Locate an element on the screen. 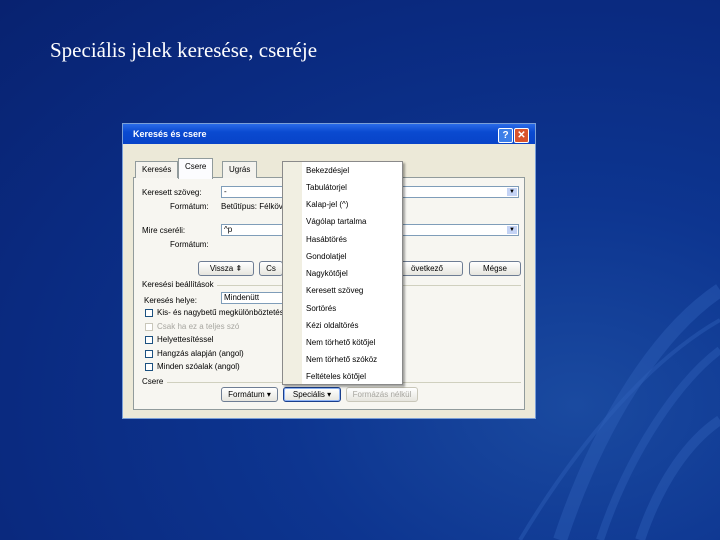  menu-item-column-break: Hasábtörés is located at coordinates (326, 239).